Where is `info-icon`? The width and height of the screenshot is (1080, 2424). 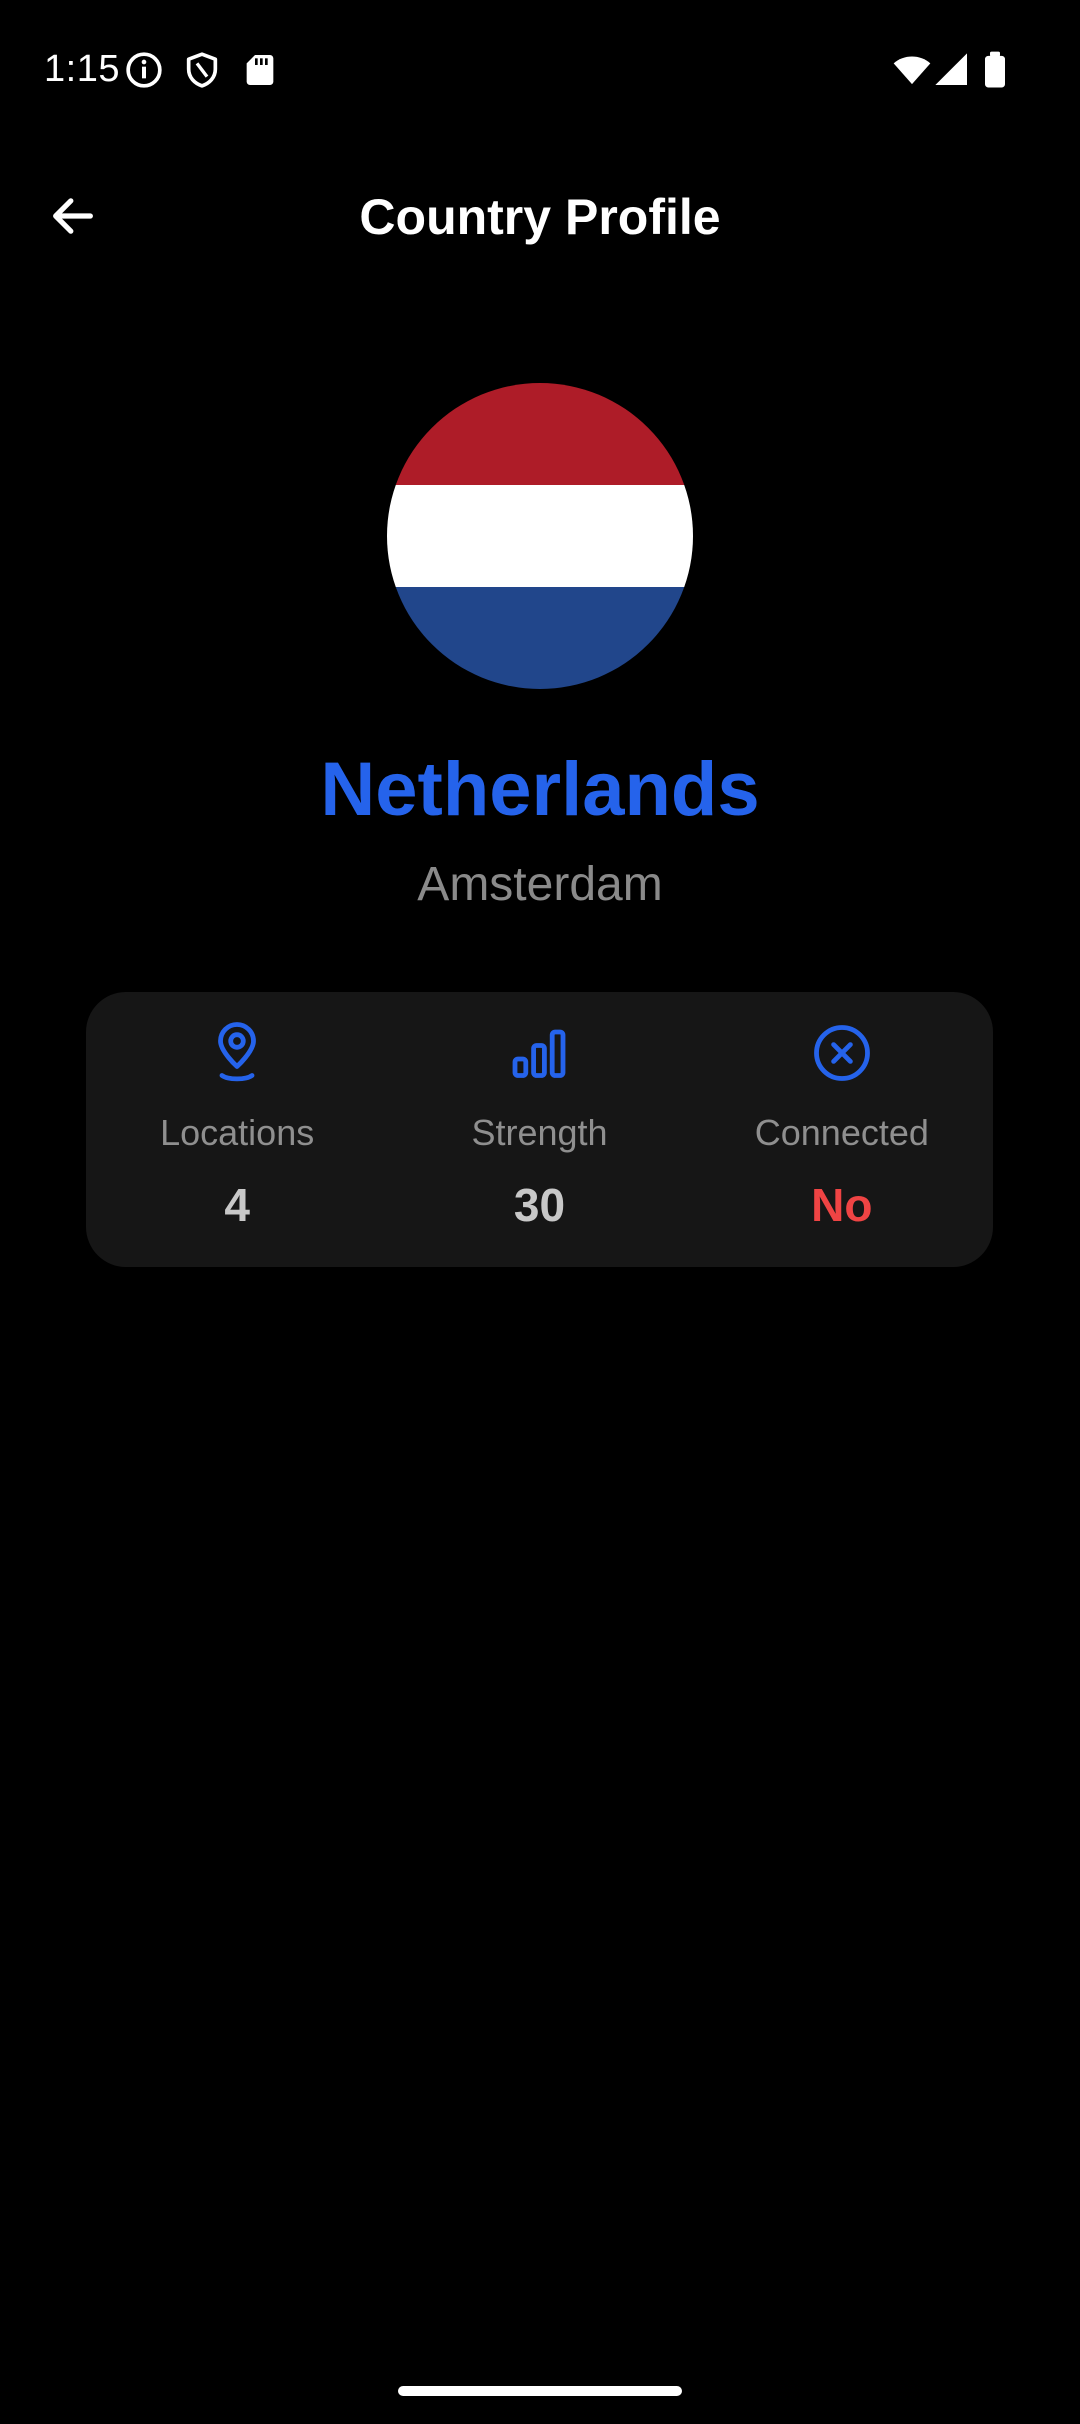
info-icon is located at coordinates (144, 70).